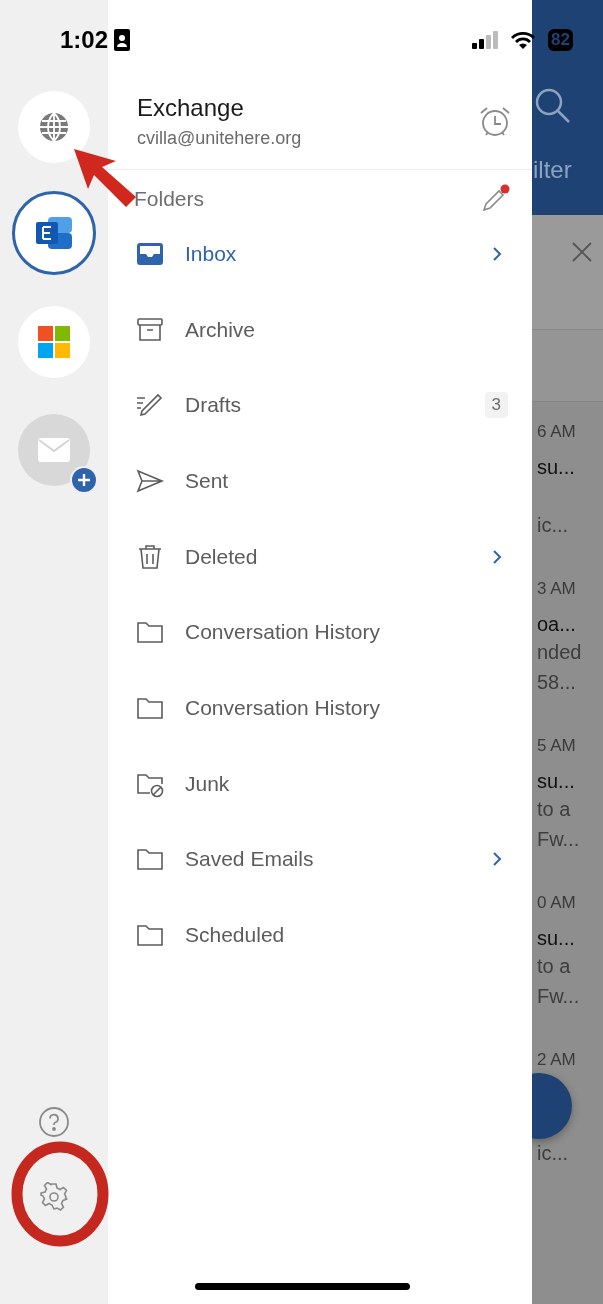  What do you see at coordinates (495, 199) in the screenshot?
I see `edit-pencil-icon` at bounding box center [495, 199].